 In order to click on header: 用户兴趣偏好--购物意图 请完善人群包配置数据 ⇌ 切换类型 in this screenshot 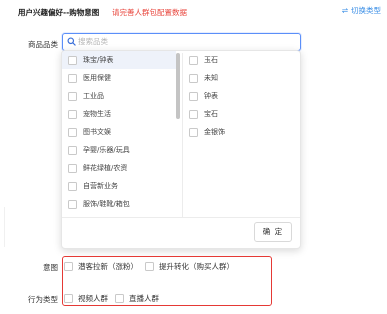, I will do `click(193, 11)`.